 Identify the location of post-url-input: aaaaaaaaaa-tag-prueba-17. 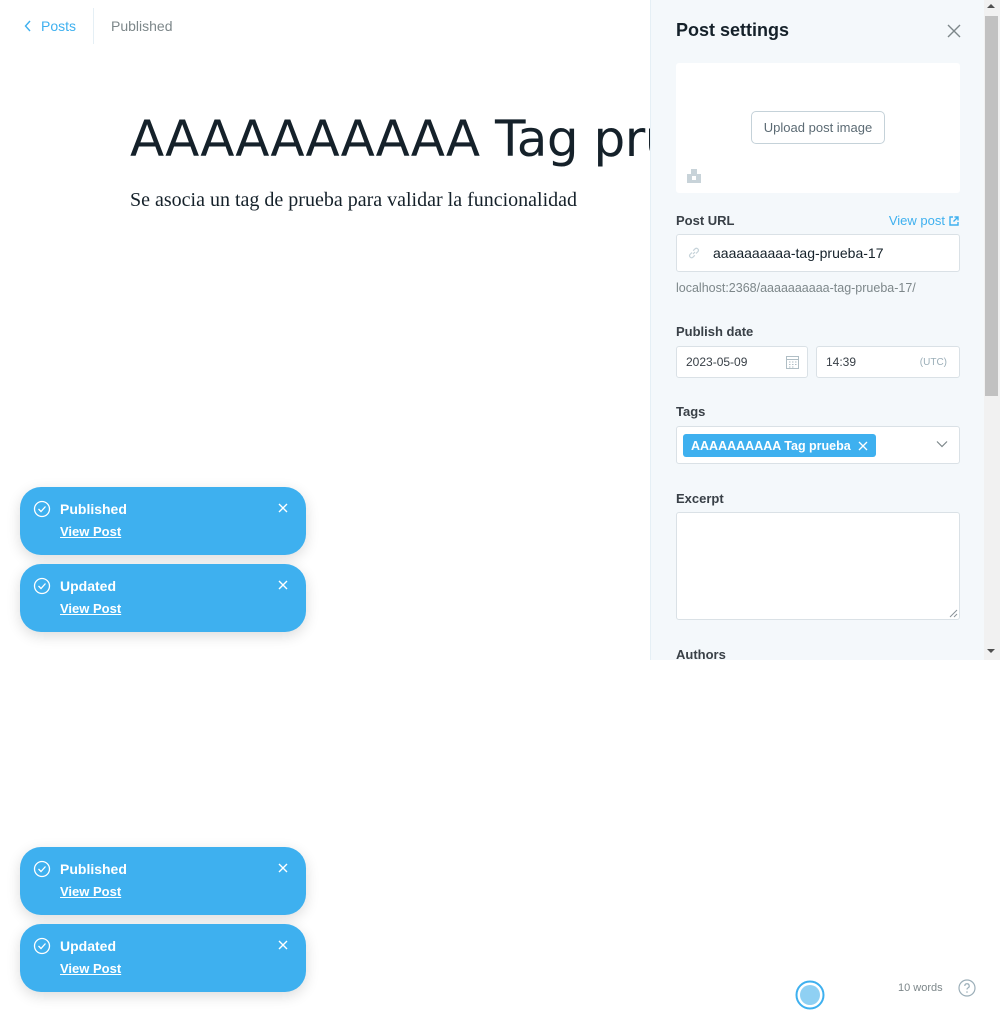
(818, 253).